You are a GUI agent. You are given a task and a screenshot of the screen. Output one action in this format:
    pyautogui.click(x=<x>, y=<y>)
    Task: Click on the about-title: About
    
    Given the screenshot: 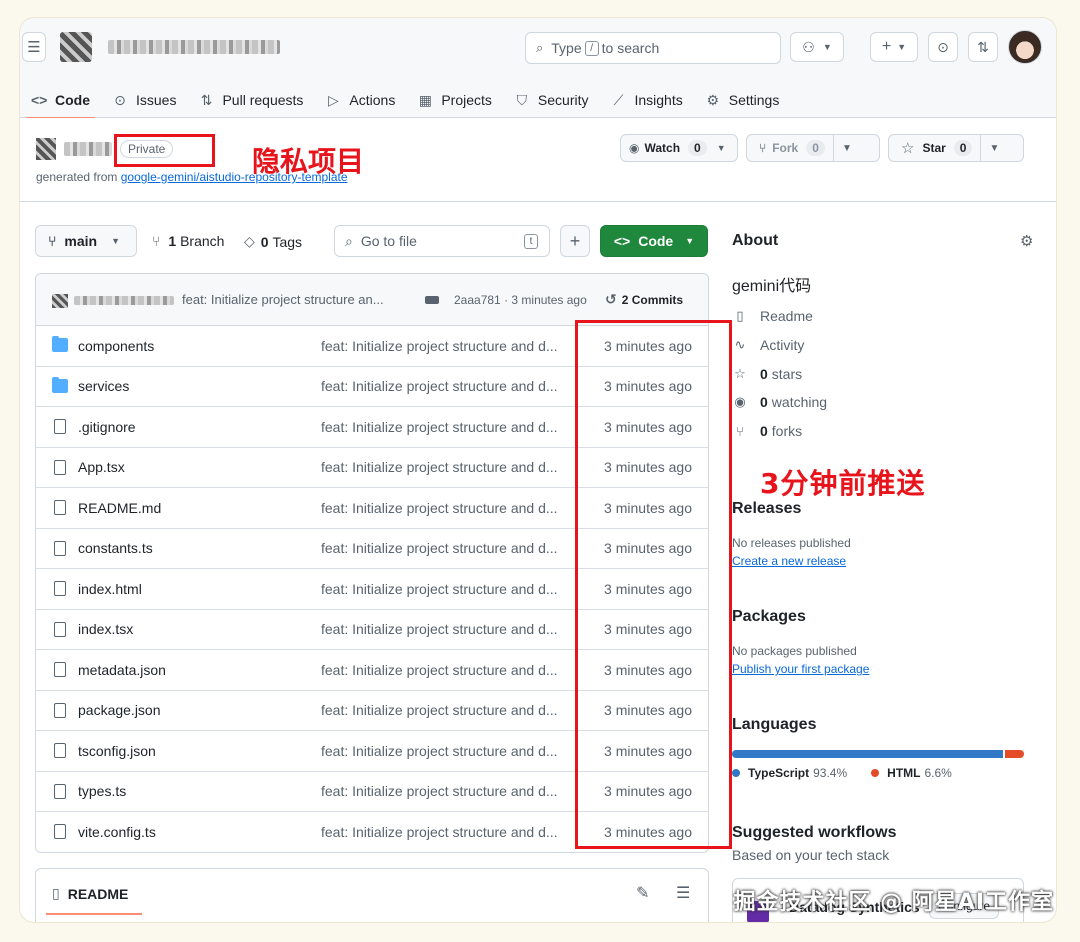 What is the action you would take?
    pyautogui.click(x=755, y=240)
    